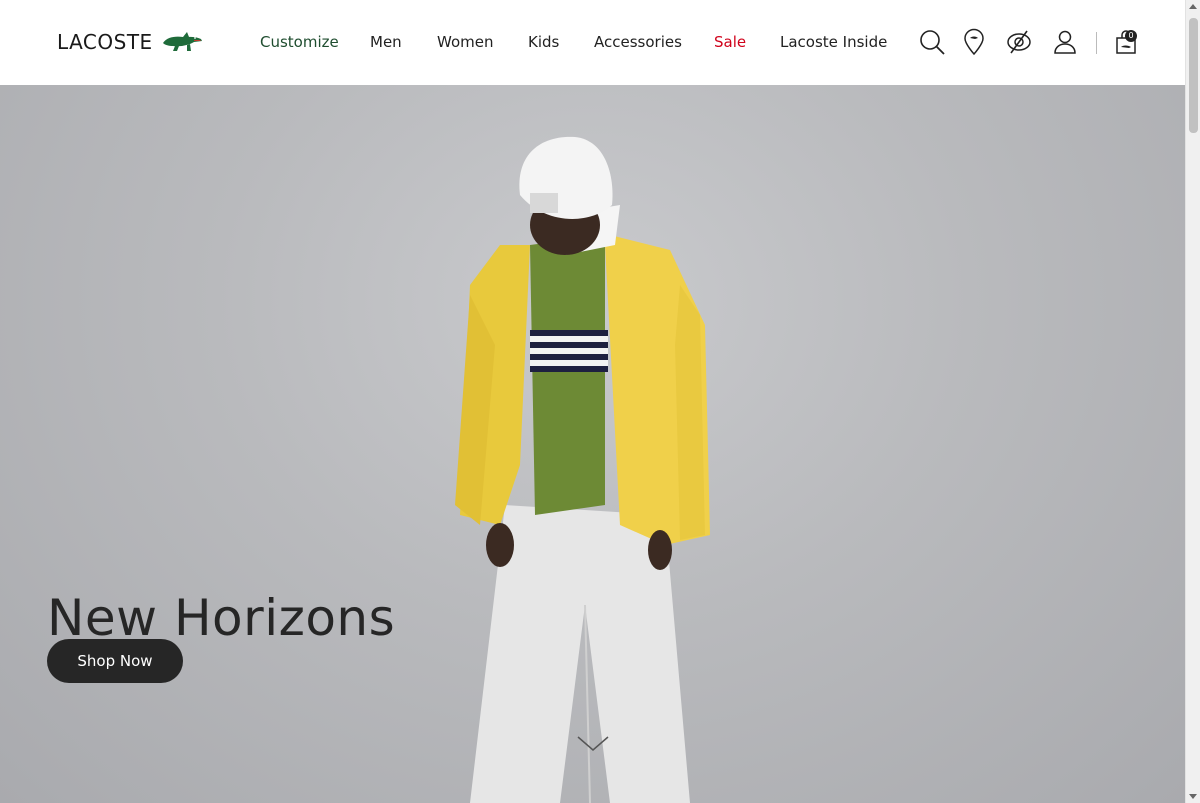 The height and width of the screenshot is (803, 1200). What do you see at coordinates (1019, 42) in the screenshot?
I see `accessibility-icon` at bounding box center [1019, 42].